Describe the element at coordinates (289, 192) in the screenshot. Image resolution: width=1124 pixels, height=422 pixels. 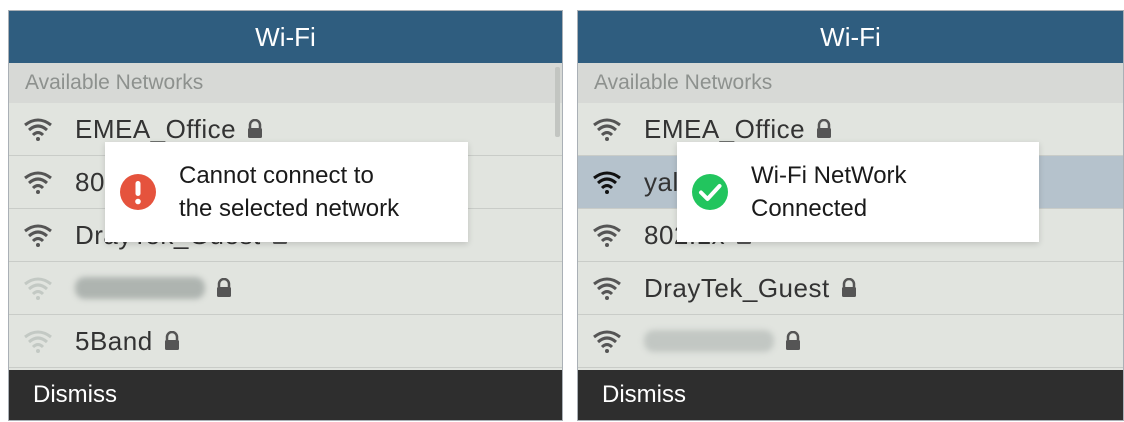
I see `toast-message: Cannot connect to the selected network` at that location.